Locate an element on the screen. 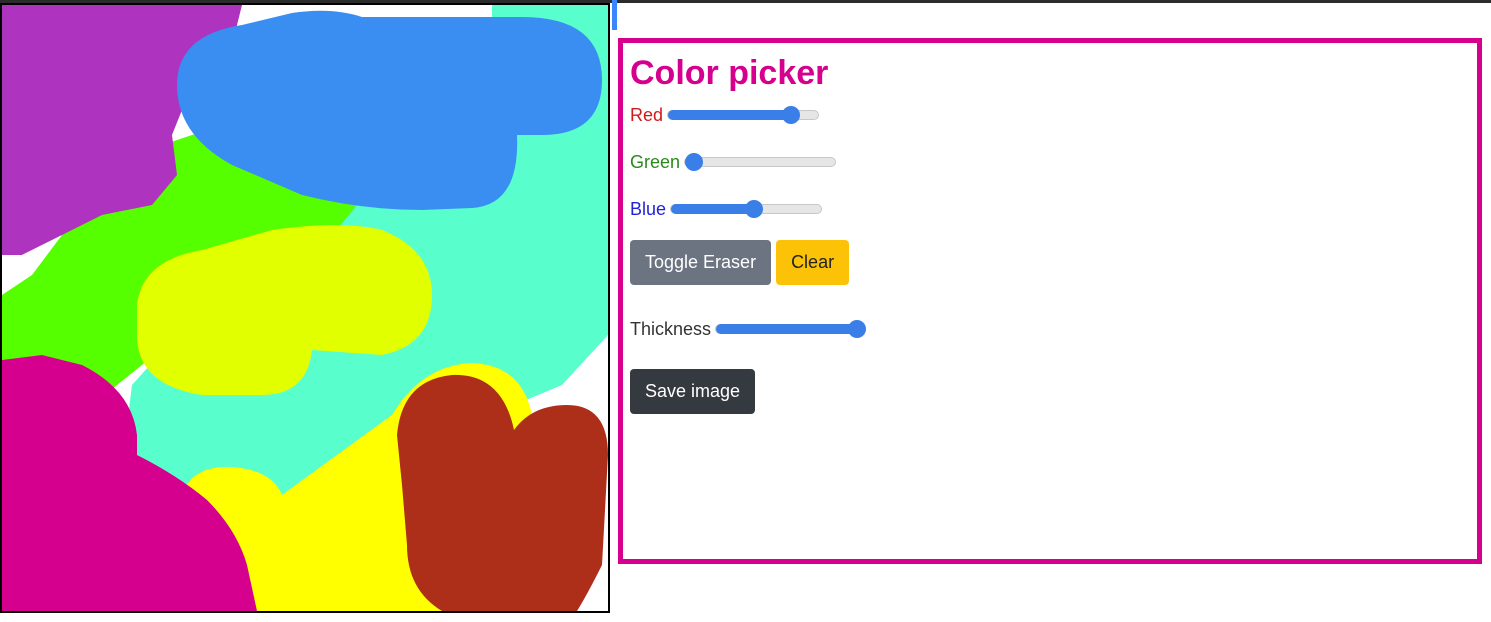 The height and width of the screenshot is (622, 1491). blue-slider-thumb is located at coordinates (753, 209).